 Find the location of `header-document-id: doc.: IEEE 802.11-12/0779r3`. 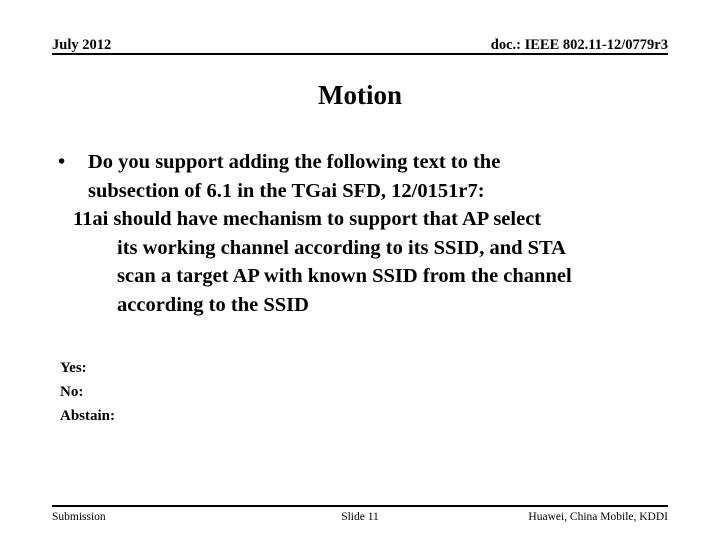

header-document-id: doc.: IEEE 802.11-12/0779r3 is located at coordinates (579, 44).